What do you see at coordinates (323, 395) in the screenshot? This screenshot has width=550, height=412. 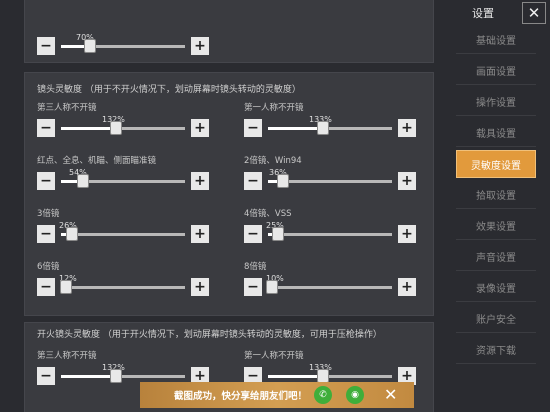 I see `wechat-icon: ✆` at bounding box center [323, 395].